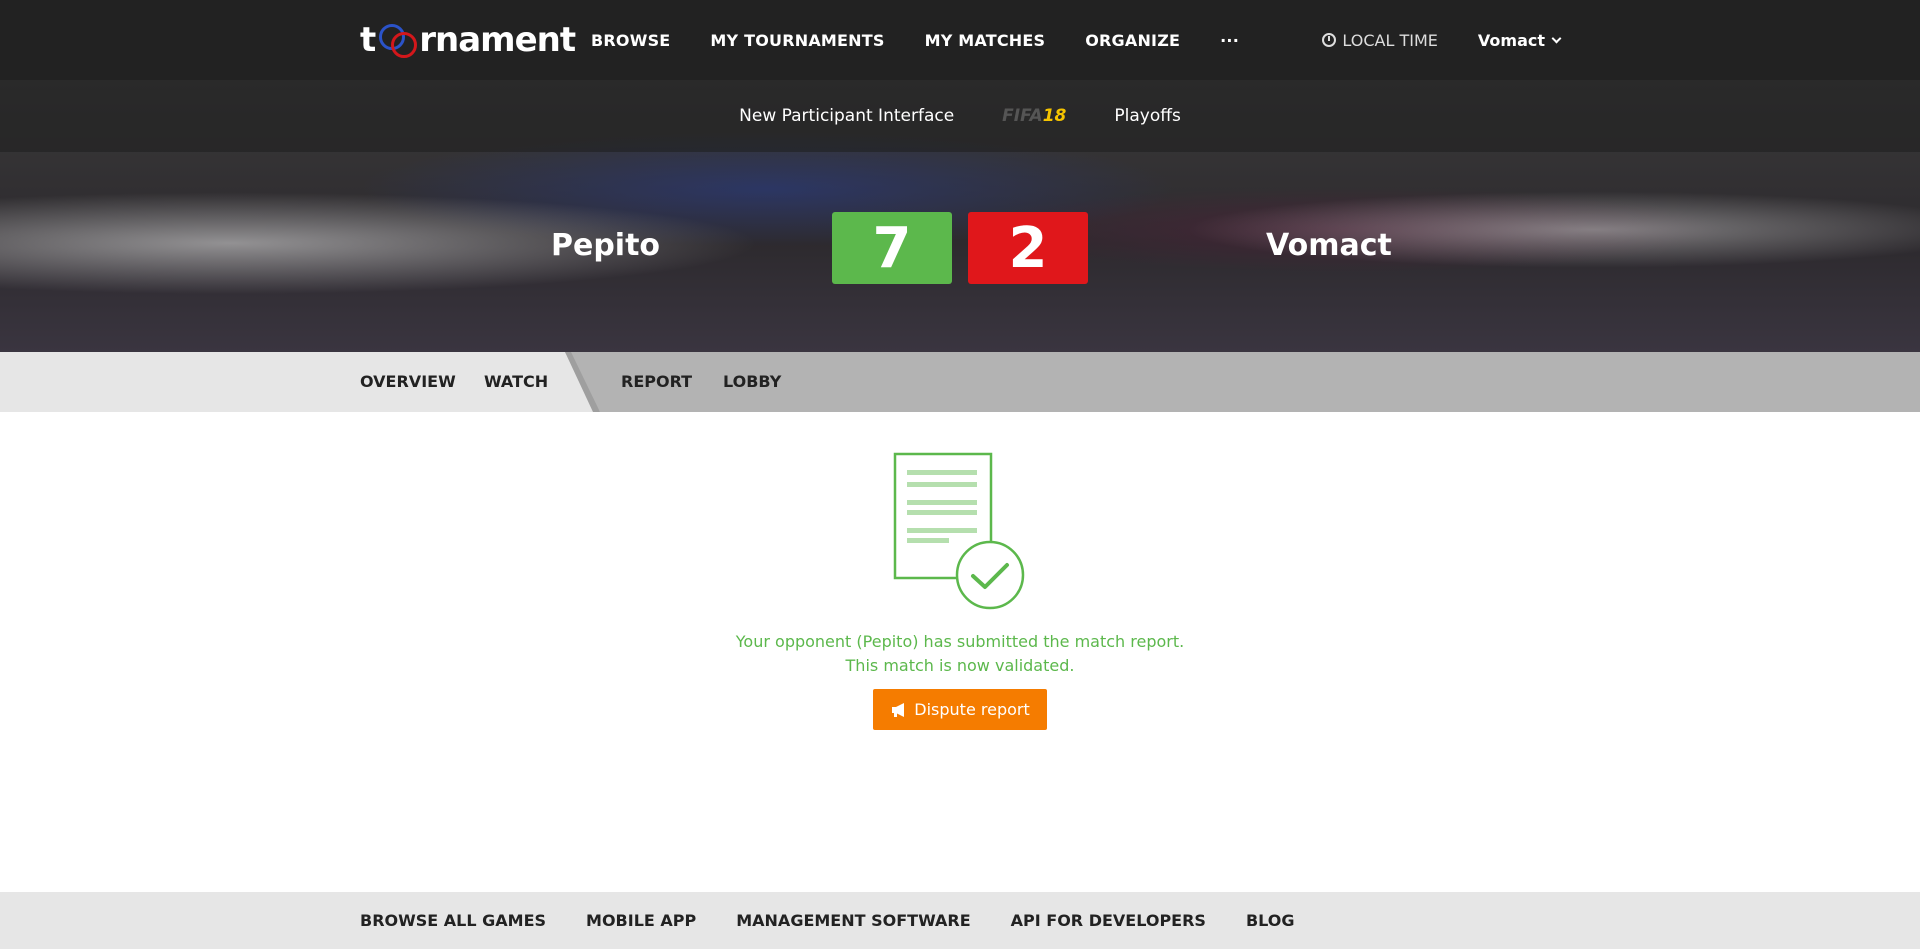 This screenshot has width=1920, height=949. Describe the element at coordinates (497, 40) in the screenshot. I see `logo-suffix: rnament` at that location.